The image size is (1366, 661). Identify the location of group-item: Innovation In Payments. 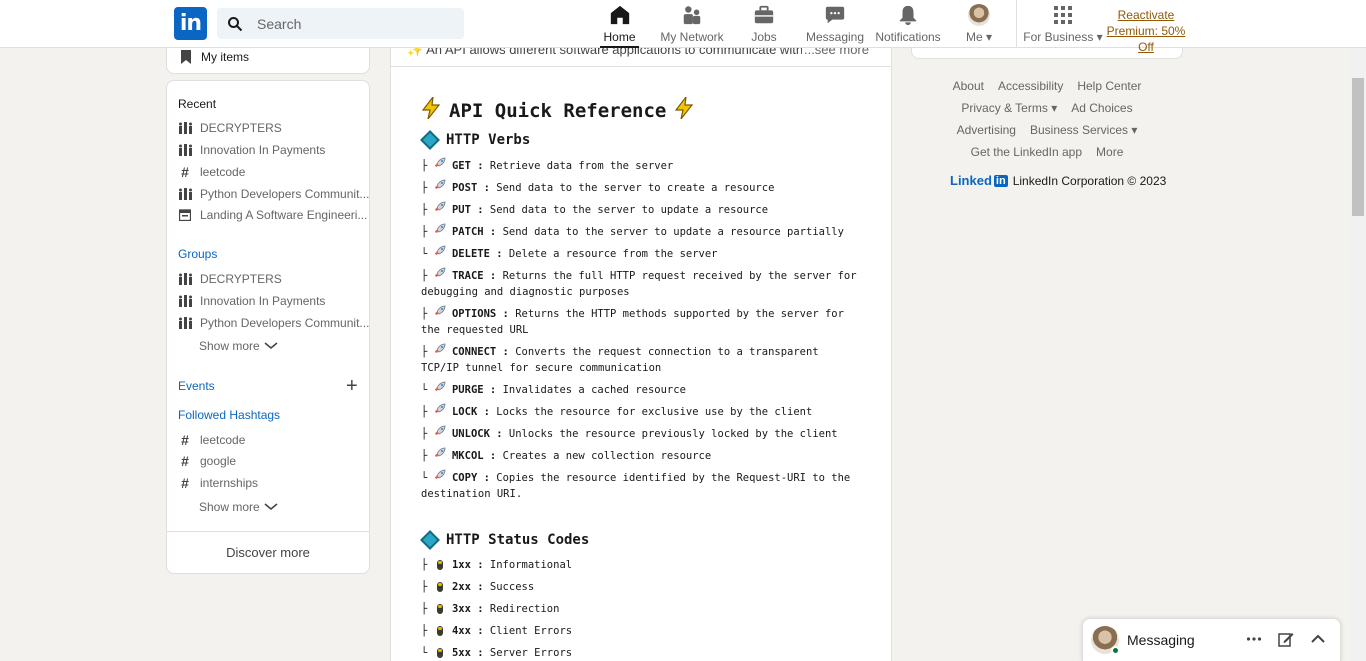
(251, 301).